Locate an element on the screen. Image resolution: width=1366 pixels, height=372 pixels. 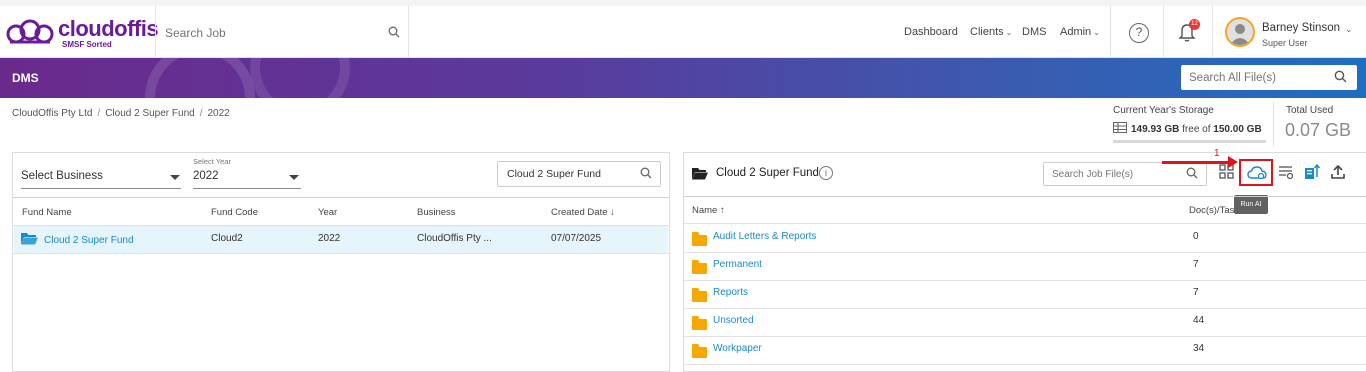
list-item: Reports 7 is located at coordinates (1025, 295).